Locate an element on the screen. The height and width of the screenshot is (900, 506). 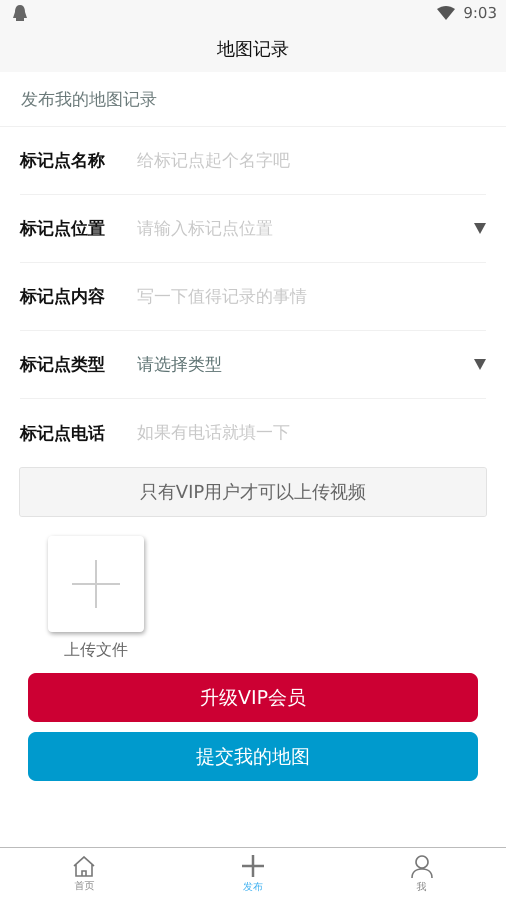
tab-item: 首页 is located at coordinates (84, 874).